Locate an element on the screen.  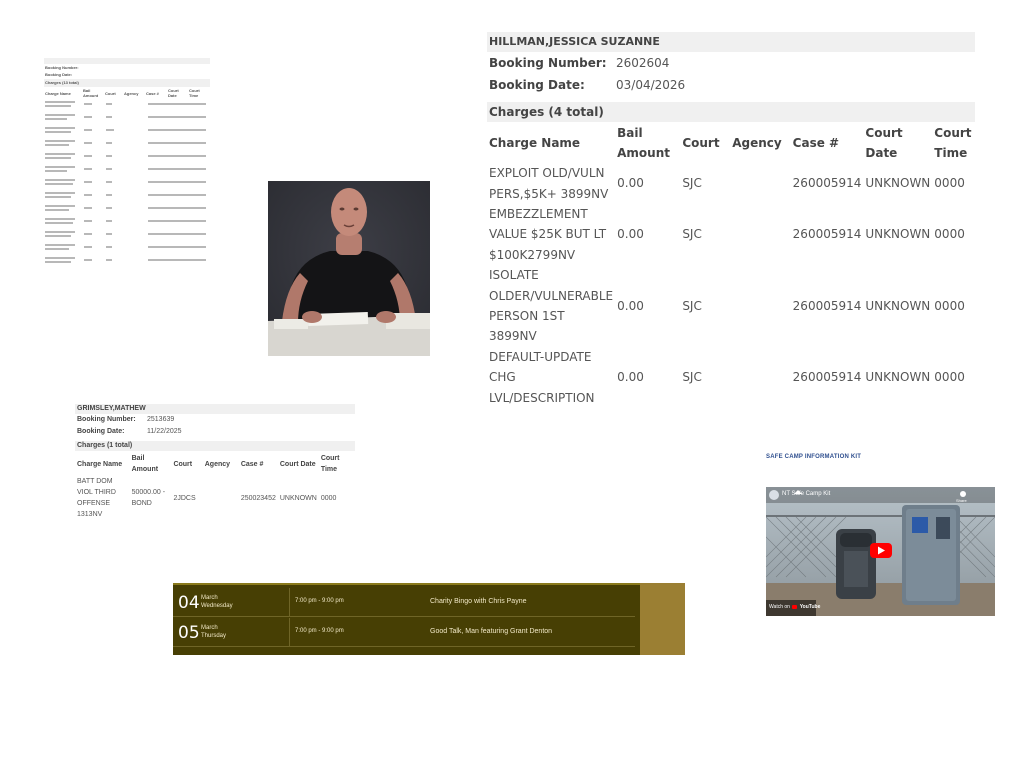
charges-header: Charges (1 total) is located at coordinates (215, 446).